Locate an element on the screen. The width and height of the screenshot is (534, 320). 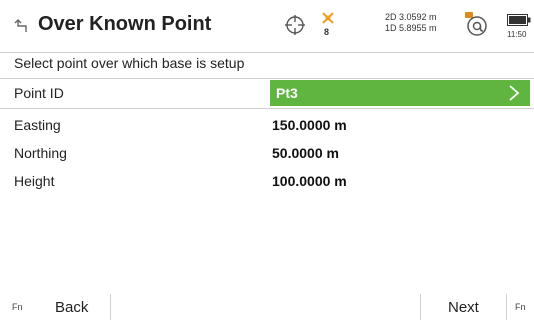
back-button: Back is located at coordinates (75, 307).